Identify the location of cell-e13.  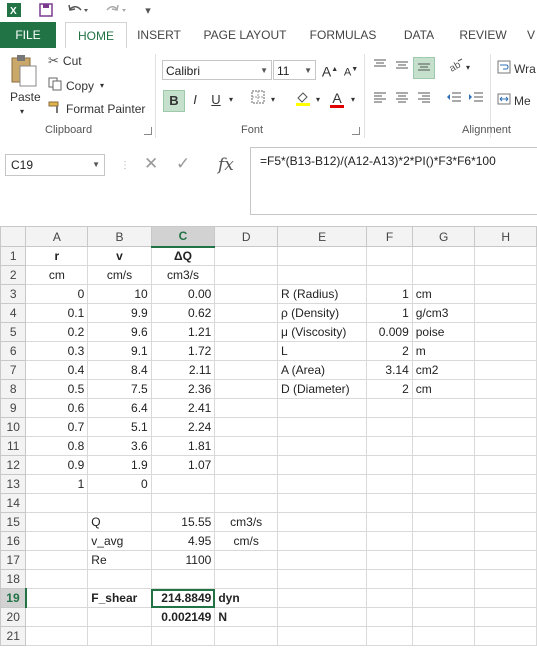
(322, 484).